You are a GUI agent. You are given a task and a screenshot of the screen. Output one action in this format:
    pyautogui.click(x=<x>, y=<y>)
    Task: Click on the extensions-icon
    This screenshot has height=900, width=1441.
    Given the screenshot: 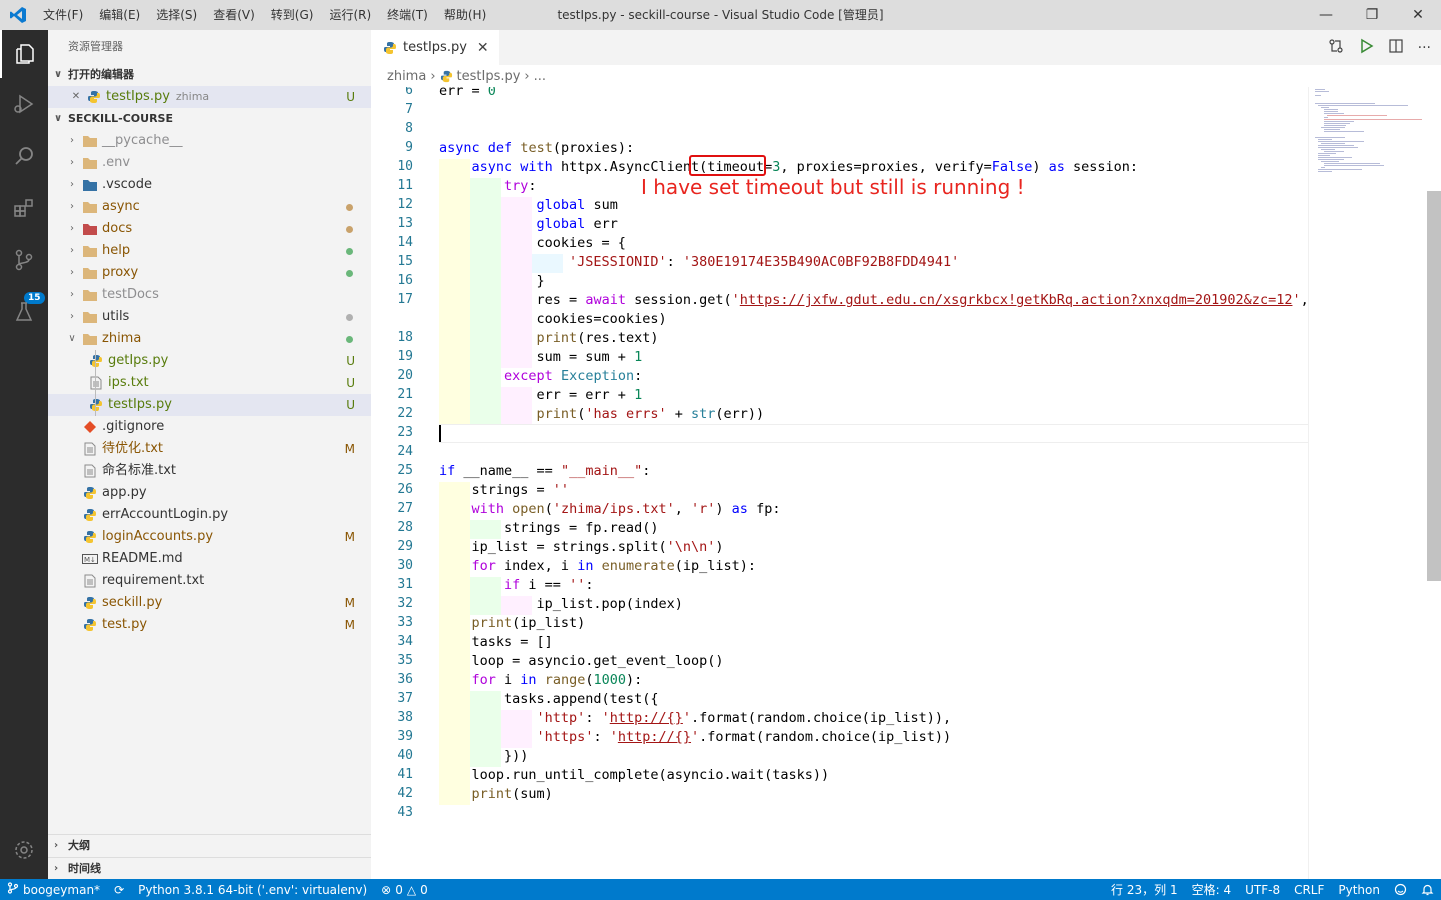 What is the action you would take?
    pyautogui.click(x=24, y=208)
    